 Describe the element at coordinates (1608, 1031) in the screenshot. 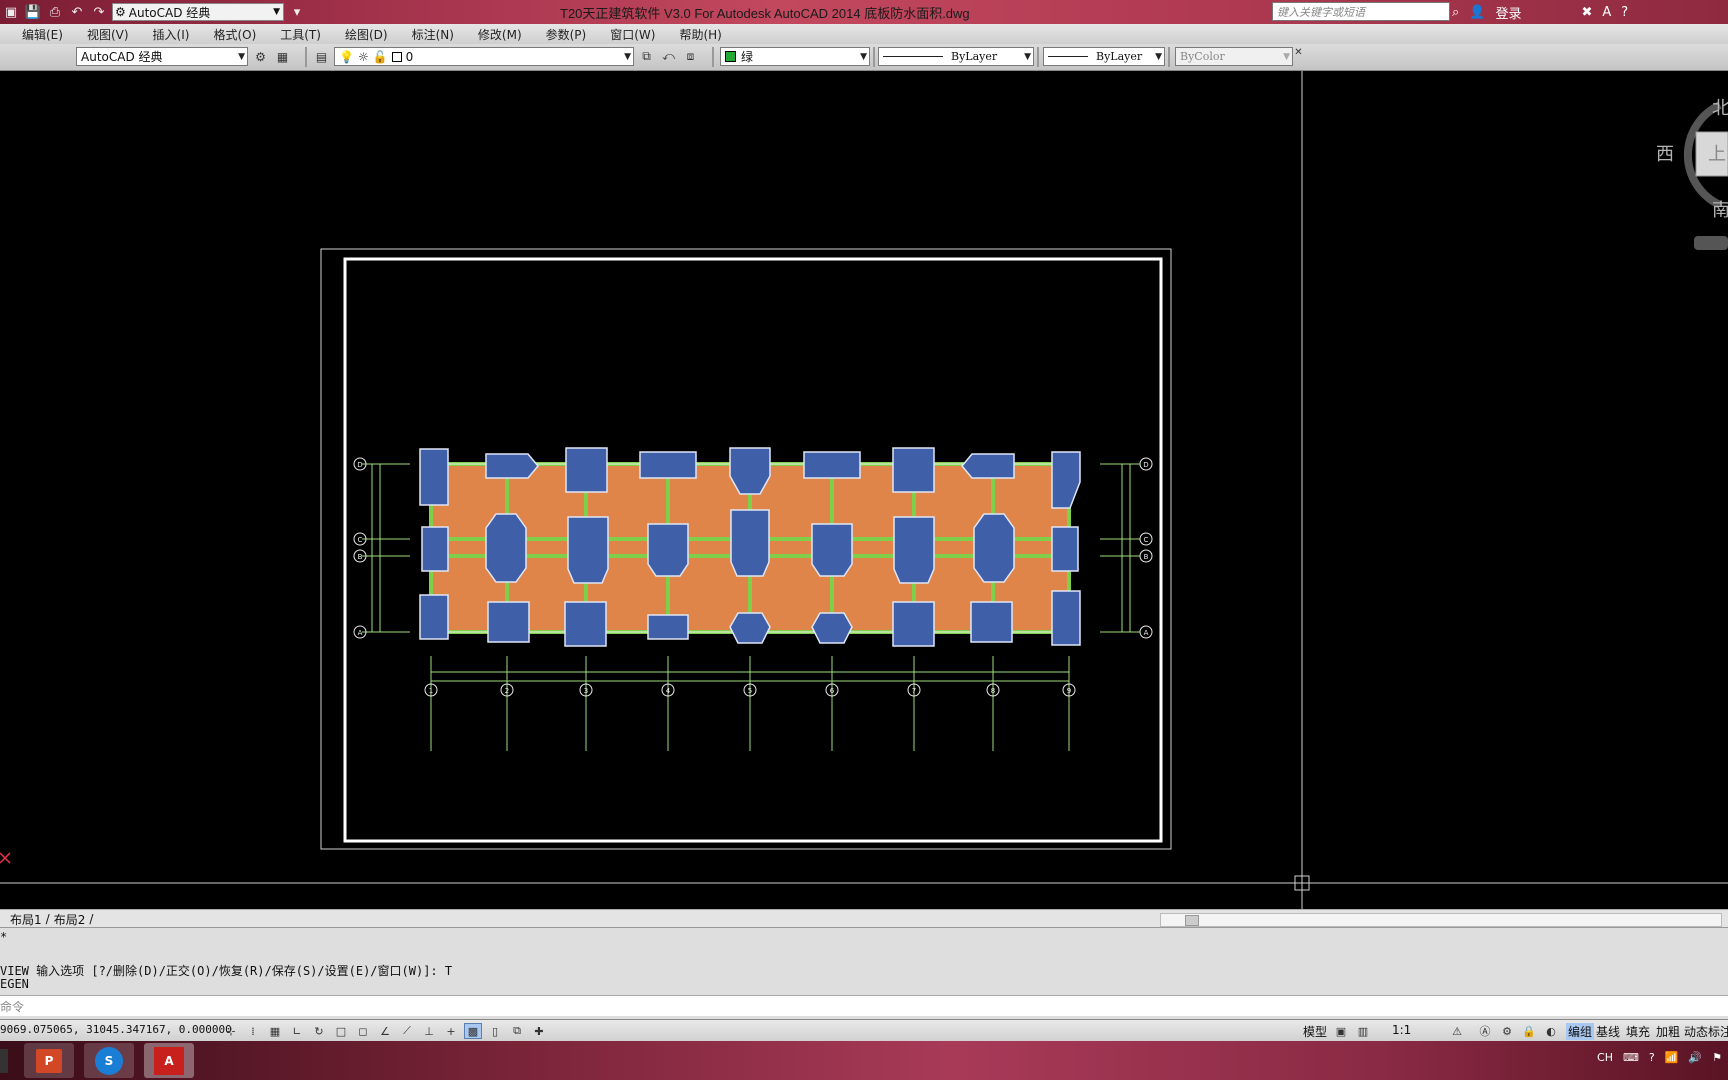

I see `status-baseline-toggle: 基线` at that location.